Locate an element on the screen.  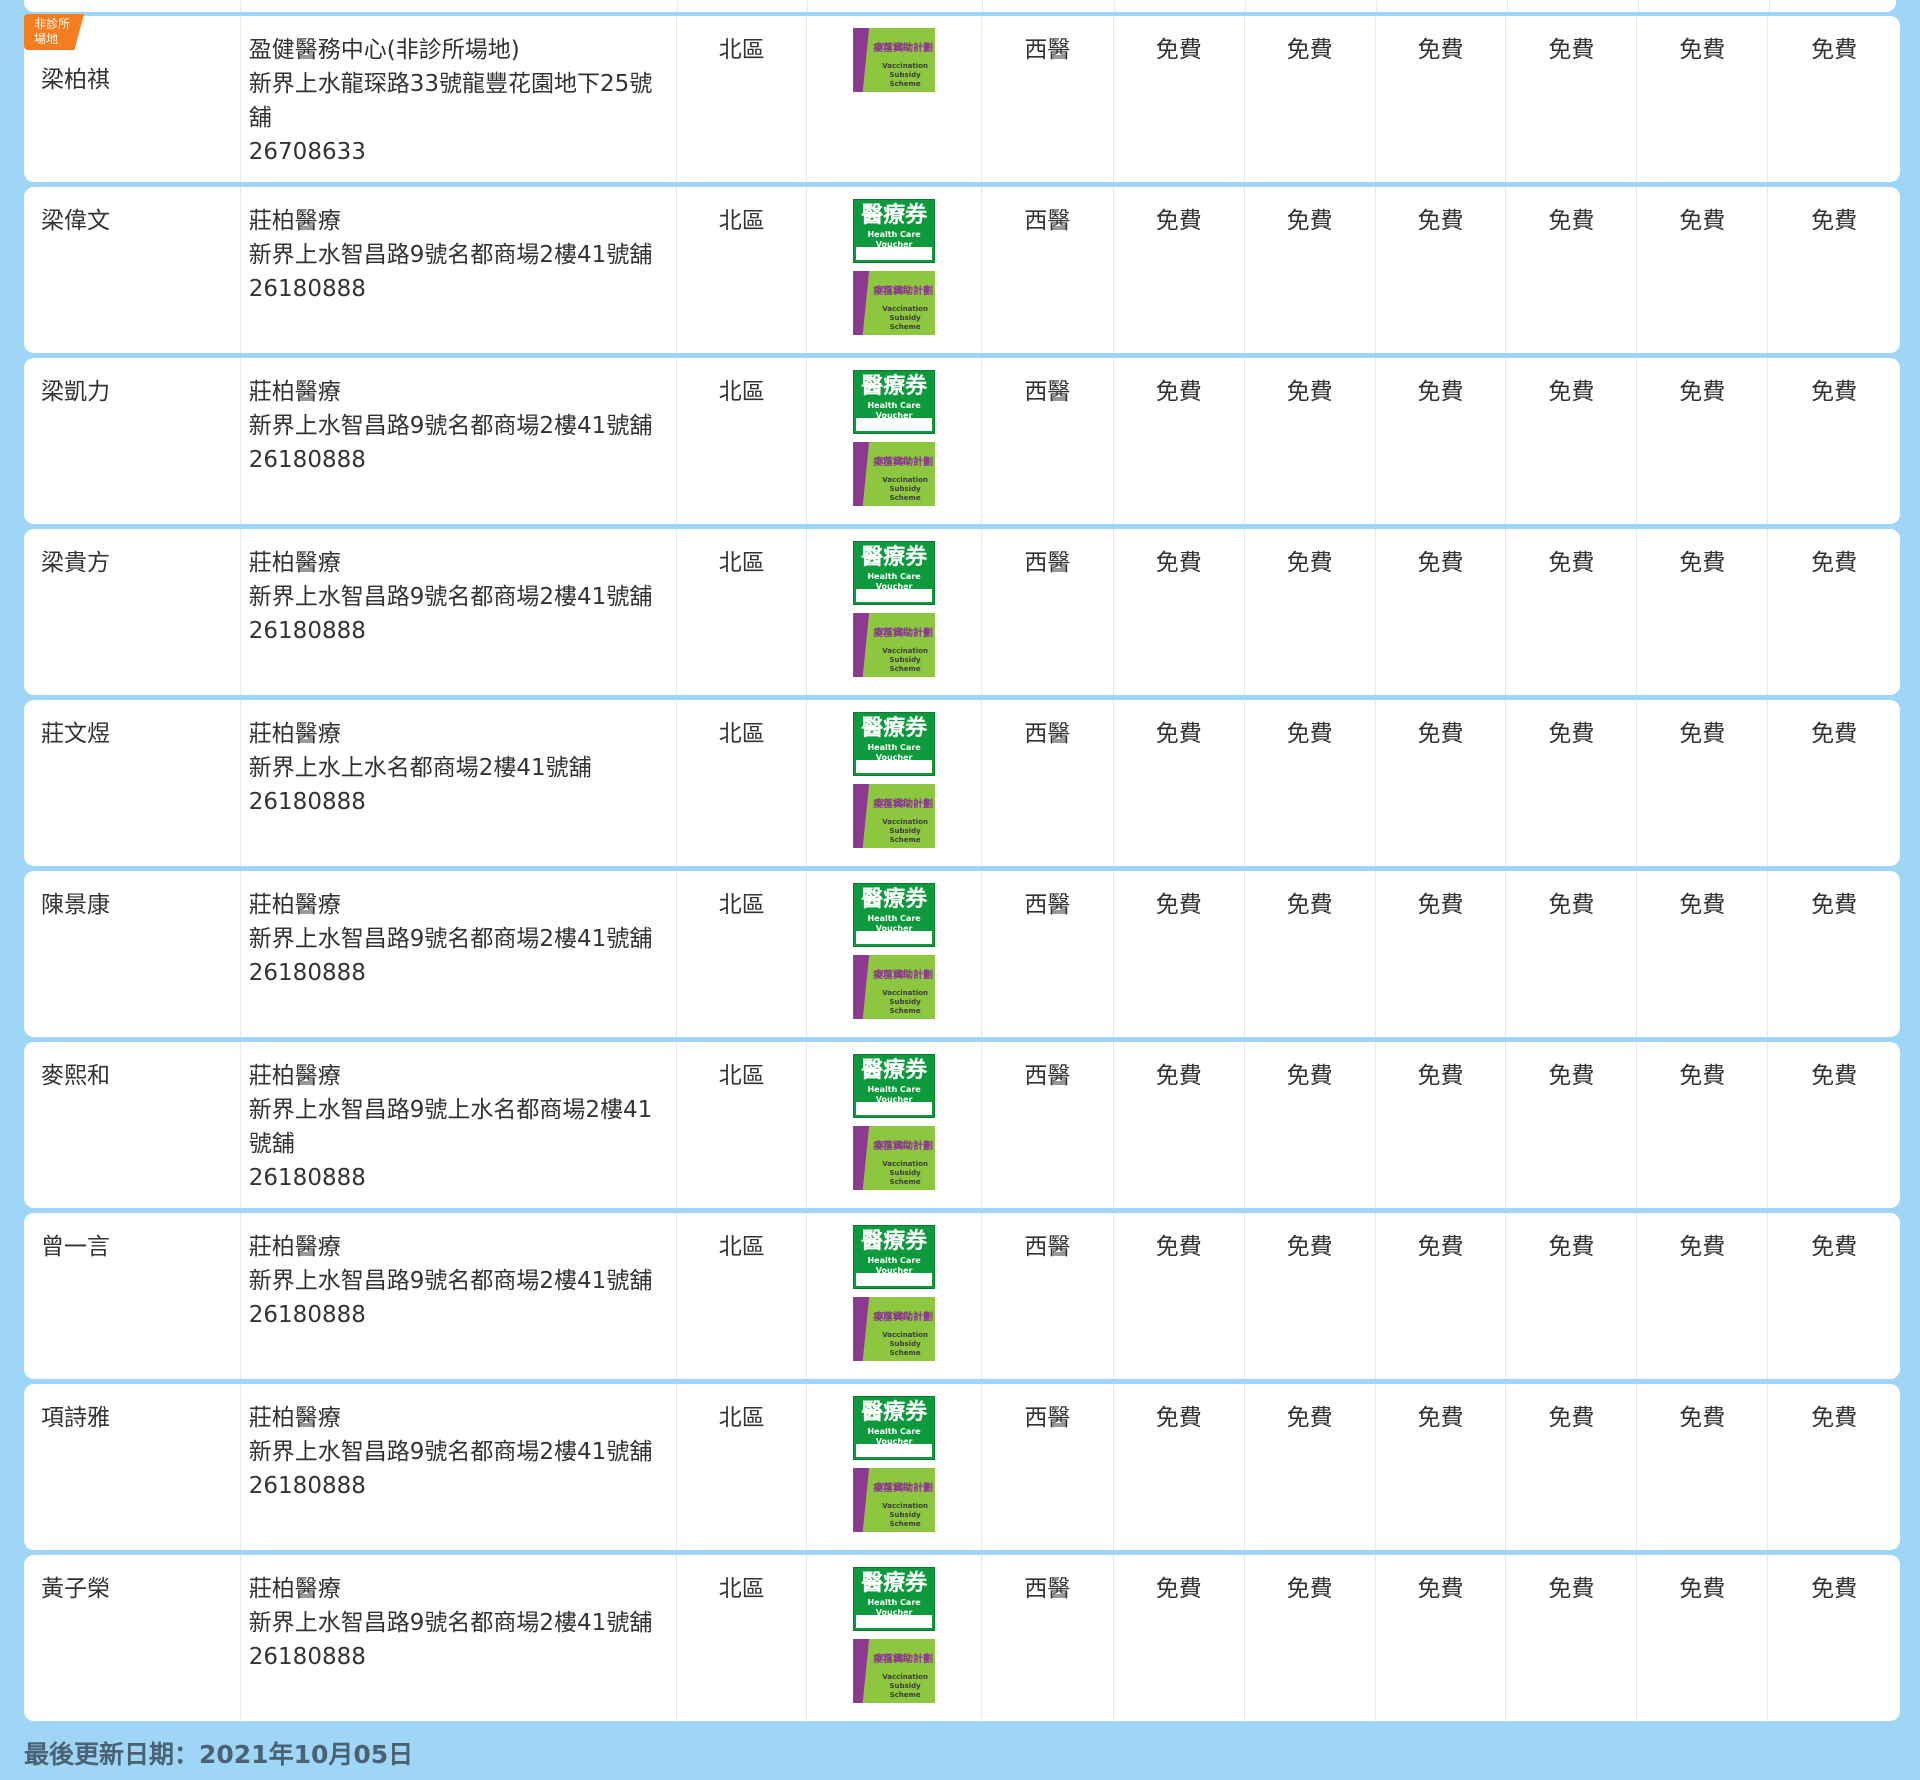
non-clinic-venue-badge: 非診所 場地 is located at coordinates (54, 32).